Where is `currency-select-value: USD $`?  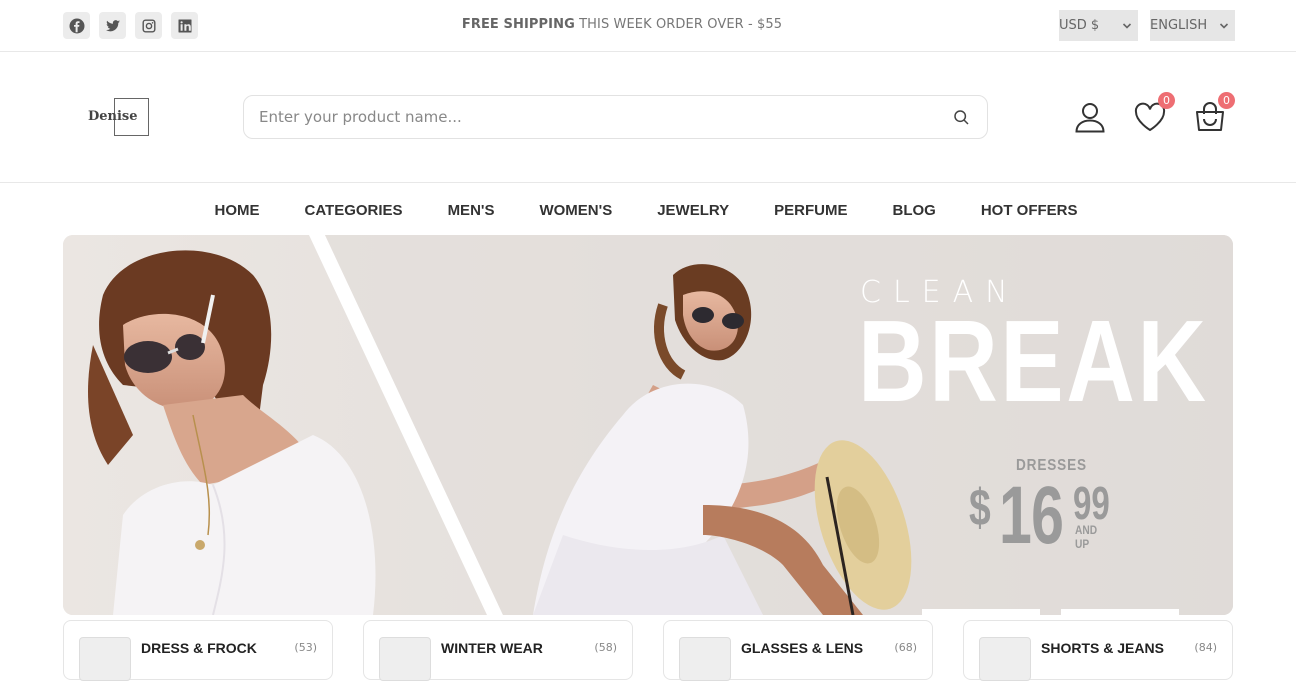
currency-select-value: USD $ is located at coordinates (1079, 25).